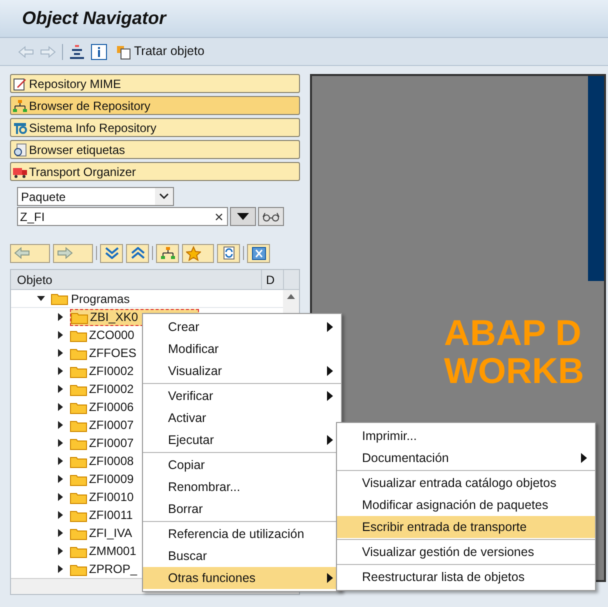  Describe the element at coordinates (112, 353) in the screenshot. I see `node-label: ZFFOES` at that location.